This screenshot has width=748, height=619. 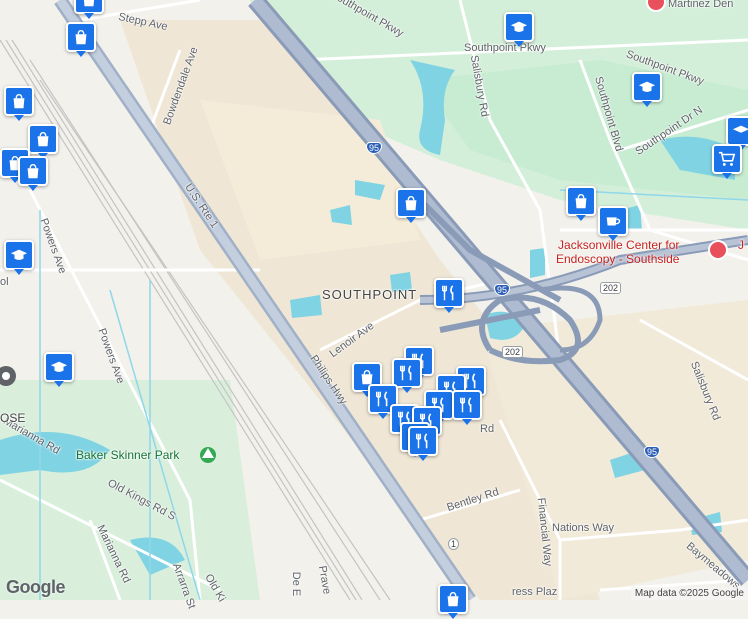 What do you see at coordinates (130, 490) in the screenshot?
I see `park-area-west` at bounding box center [130, 490].